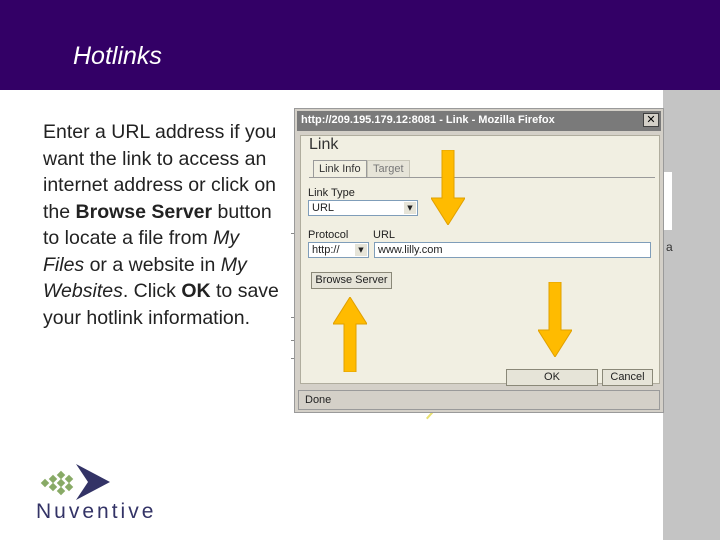  What do you see at coordinates (388, 168) in the screenshot?
I see `tab-target: Target` at bounding box center [388, 168].